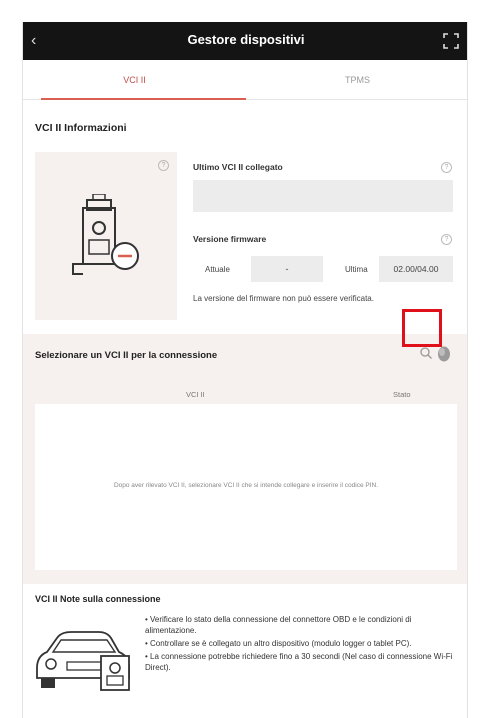 This screenshot has width=480, height=718. Describe the element at coordinates (422, 328) in the screenshot. I see `highlight-box` at that location.